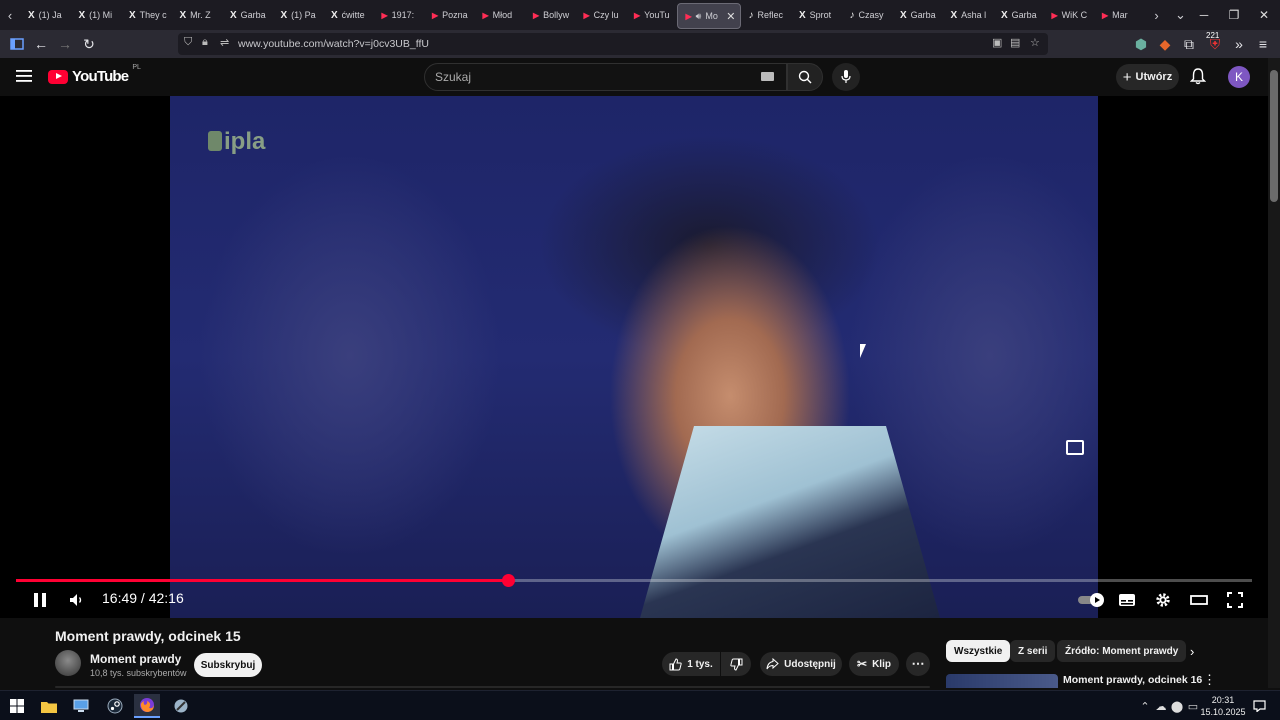 The image size is (1280, 720). Describe the element at coordinates (10, 15) in the screenshot. I see `tab-scroll-left-button: ‹` at that location.